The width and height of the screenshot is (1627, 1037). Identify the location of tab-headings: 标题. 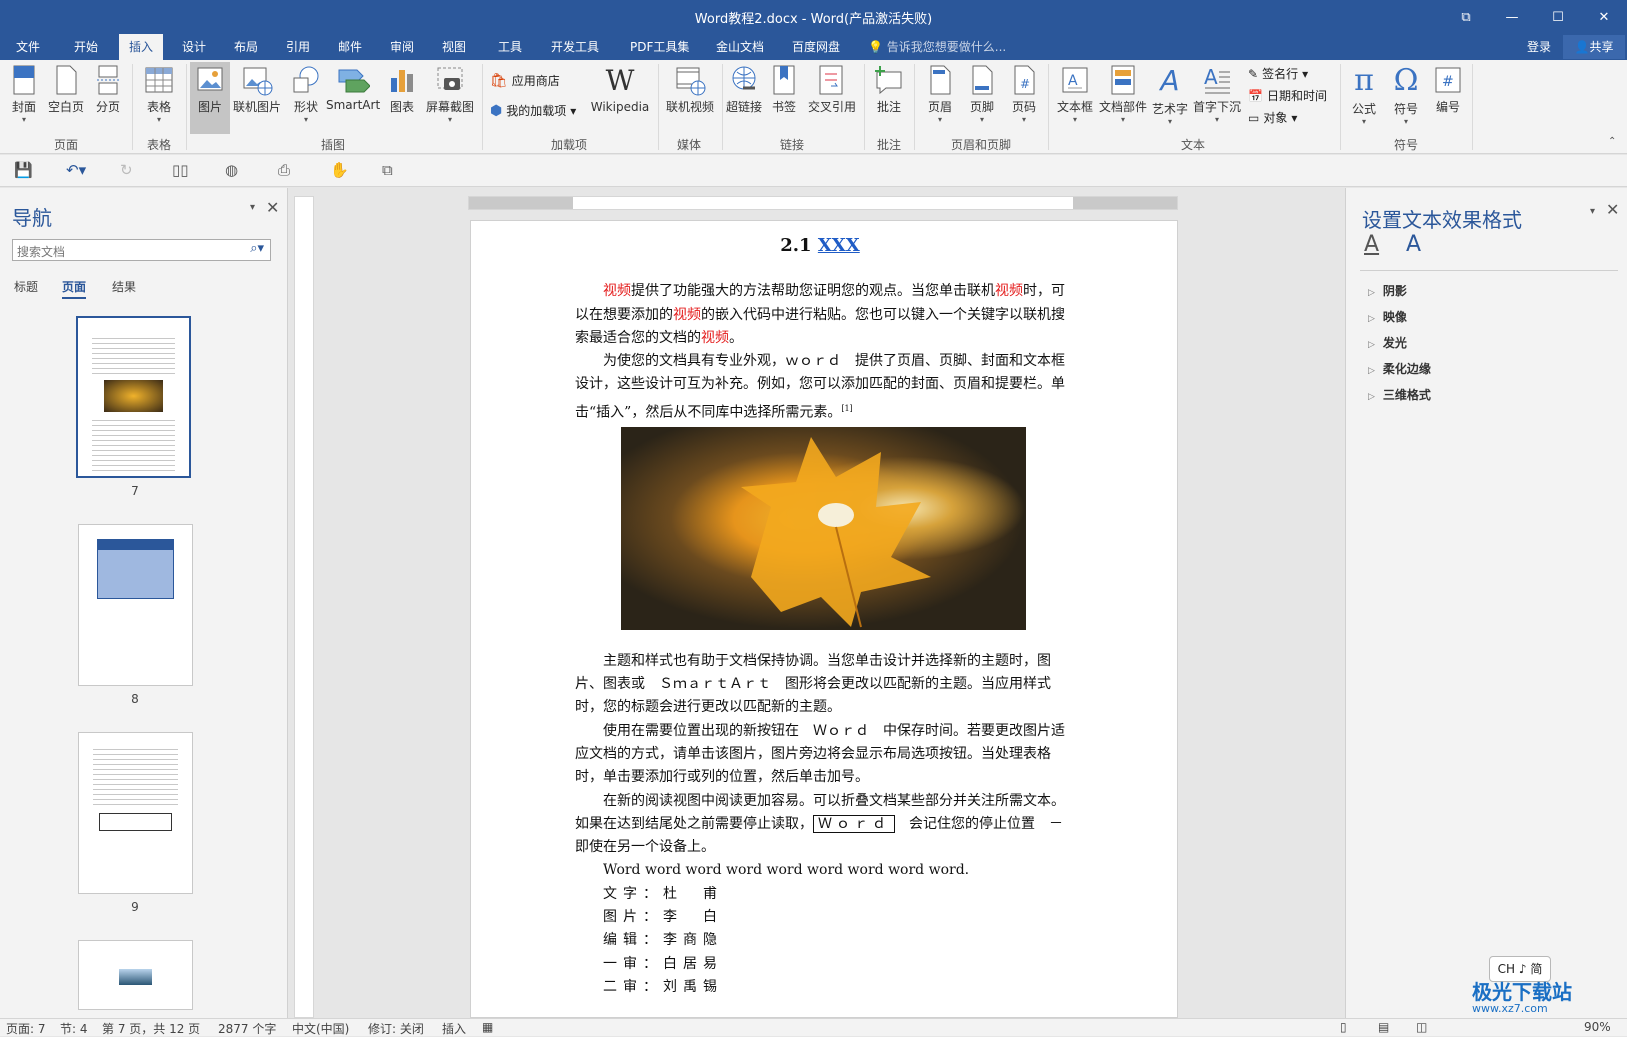
(26, 286).